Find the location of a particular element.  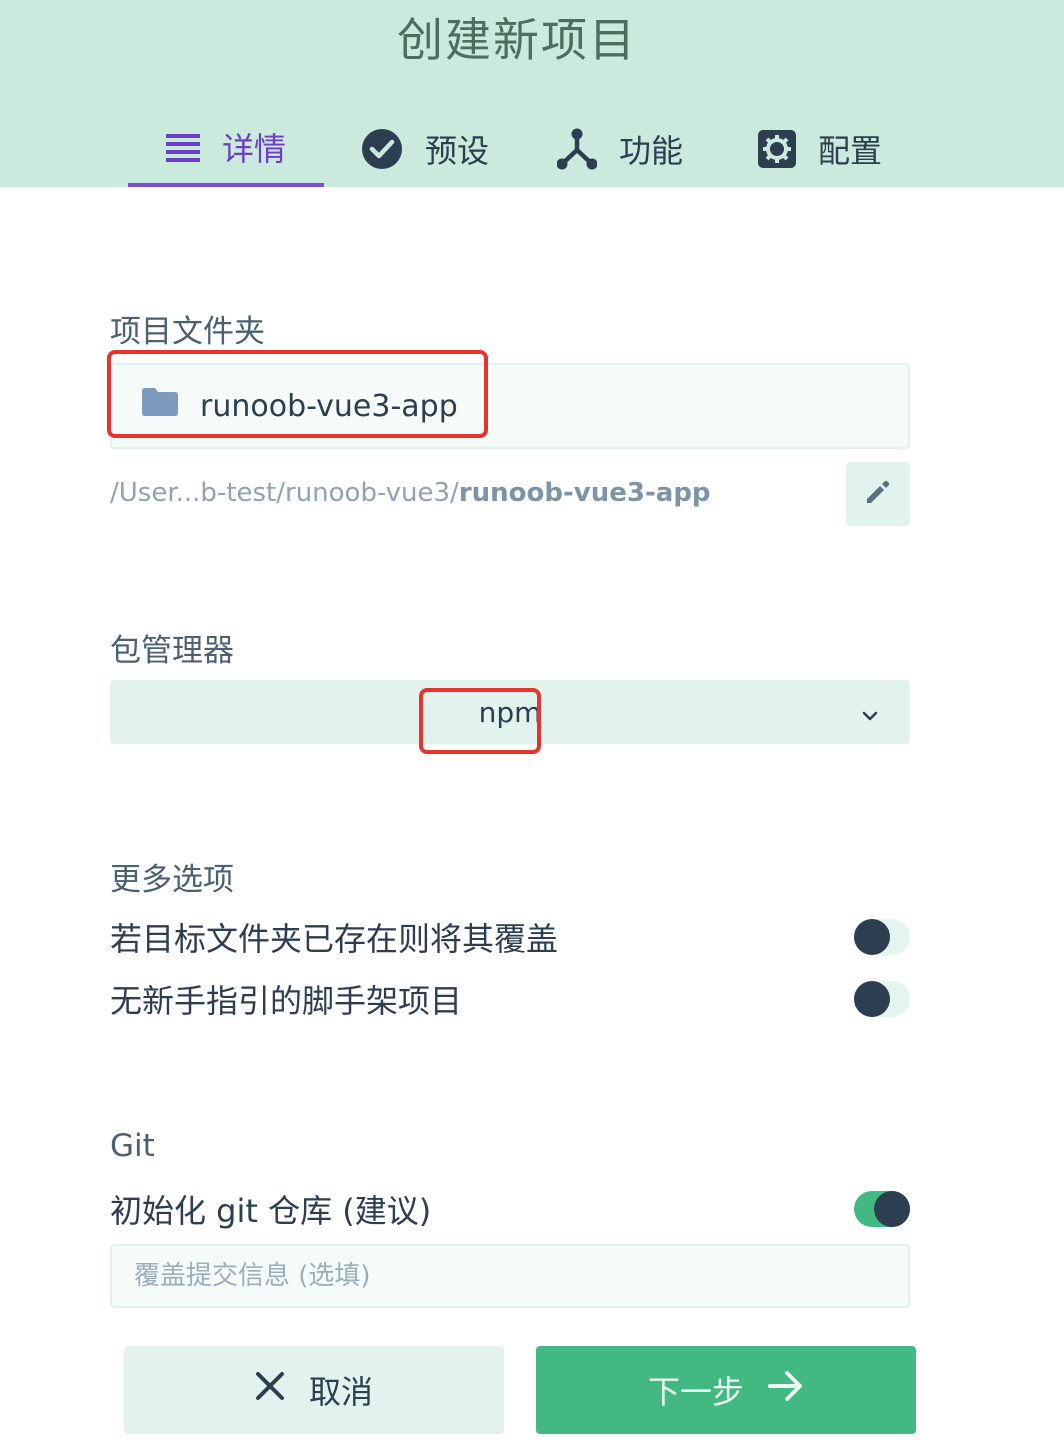

edit-path-button is located at coordinates (878, 494).